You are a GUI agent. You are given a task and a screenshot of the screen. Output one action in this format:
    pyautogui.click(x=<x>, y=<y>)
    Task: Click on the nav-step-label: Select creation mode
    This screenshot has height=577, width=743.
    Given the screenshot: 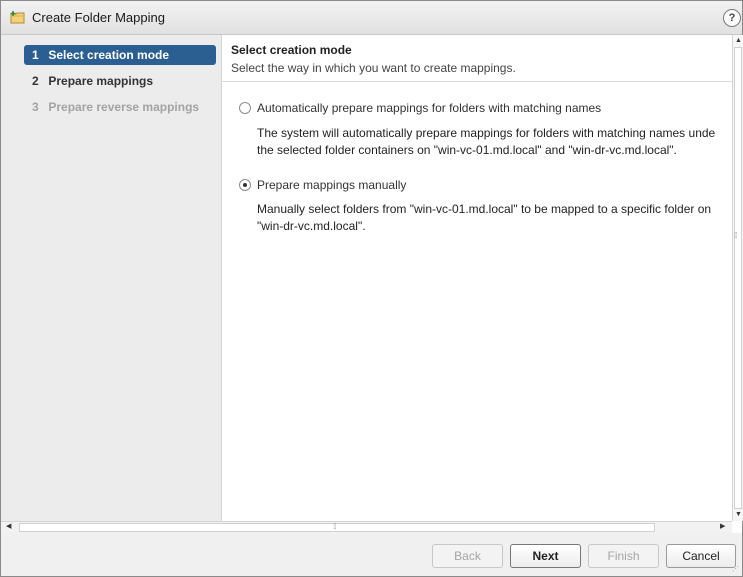 What is the action you would take?
    pyautogui.click(x=109, y=55)
    